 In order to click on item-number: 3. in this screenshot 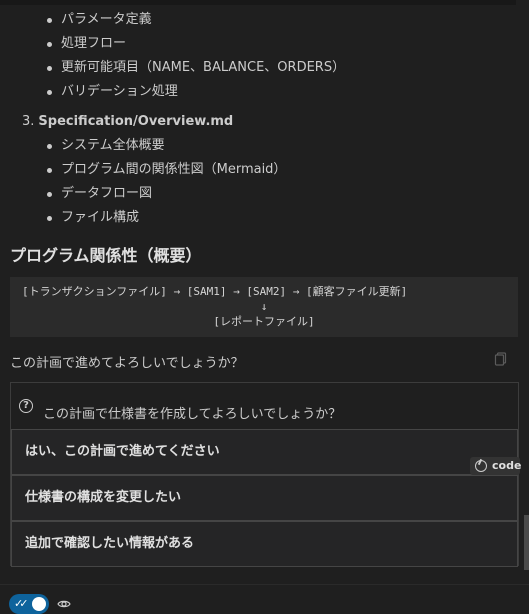, I will do `click(28, 121)`.